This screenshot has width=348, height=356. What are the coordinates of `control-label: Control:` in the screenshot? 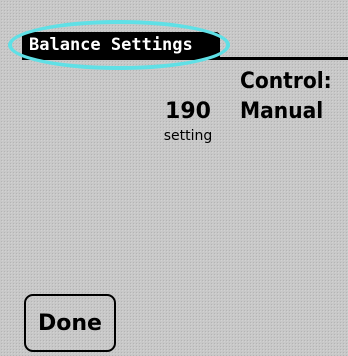 It's located at (286, 81).